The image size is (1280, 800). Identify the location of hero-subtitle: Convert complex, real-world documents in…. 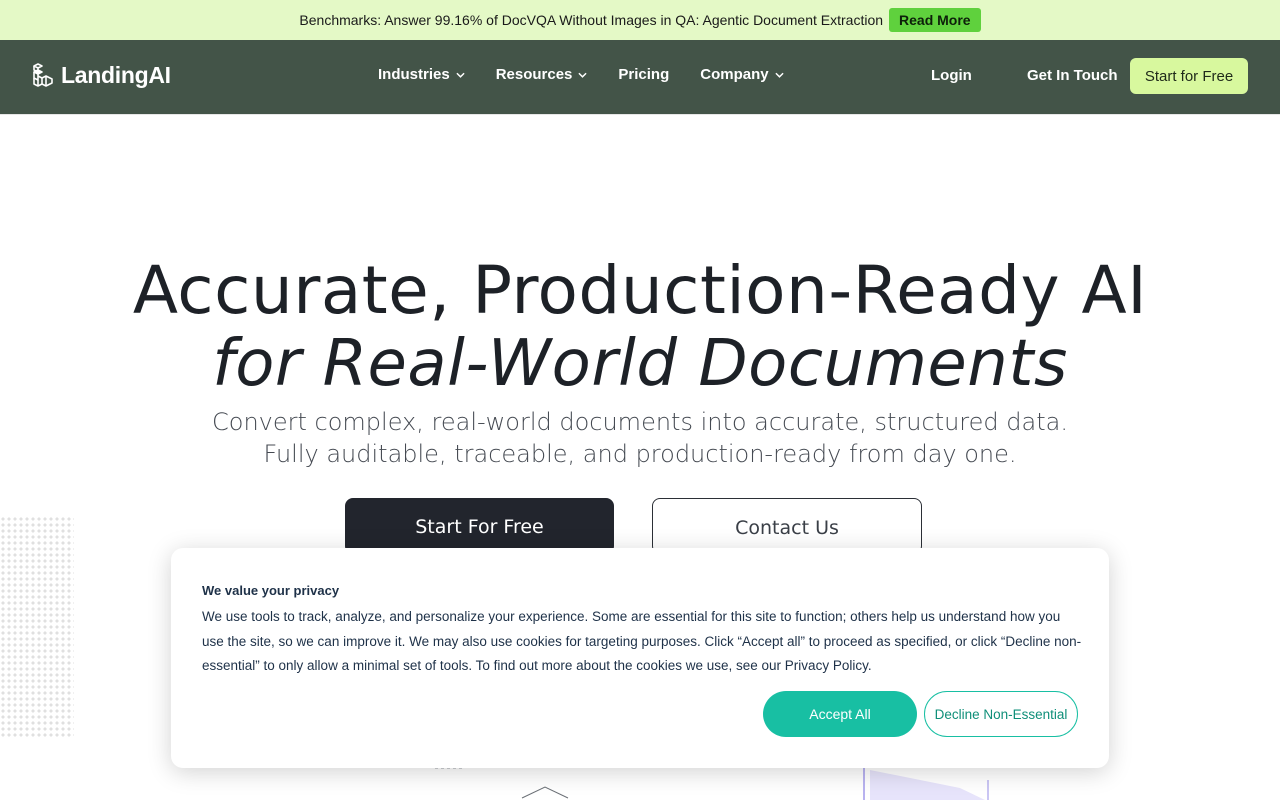
(640, 438).